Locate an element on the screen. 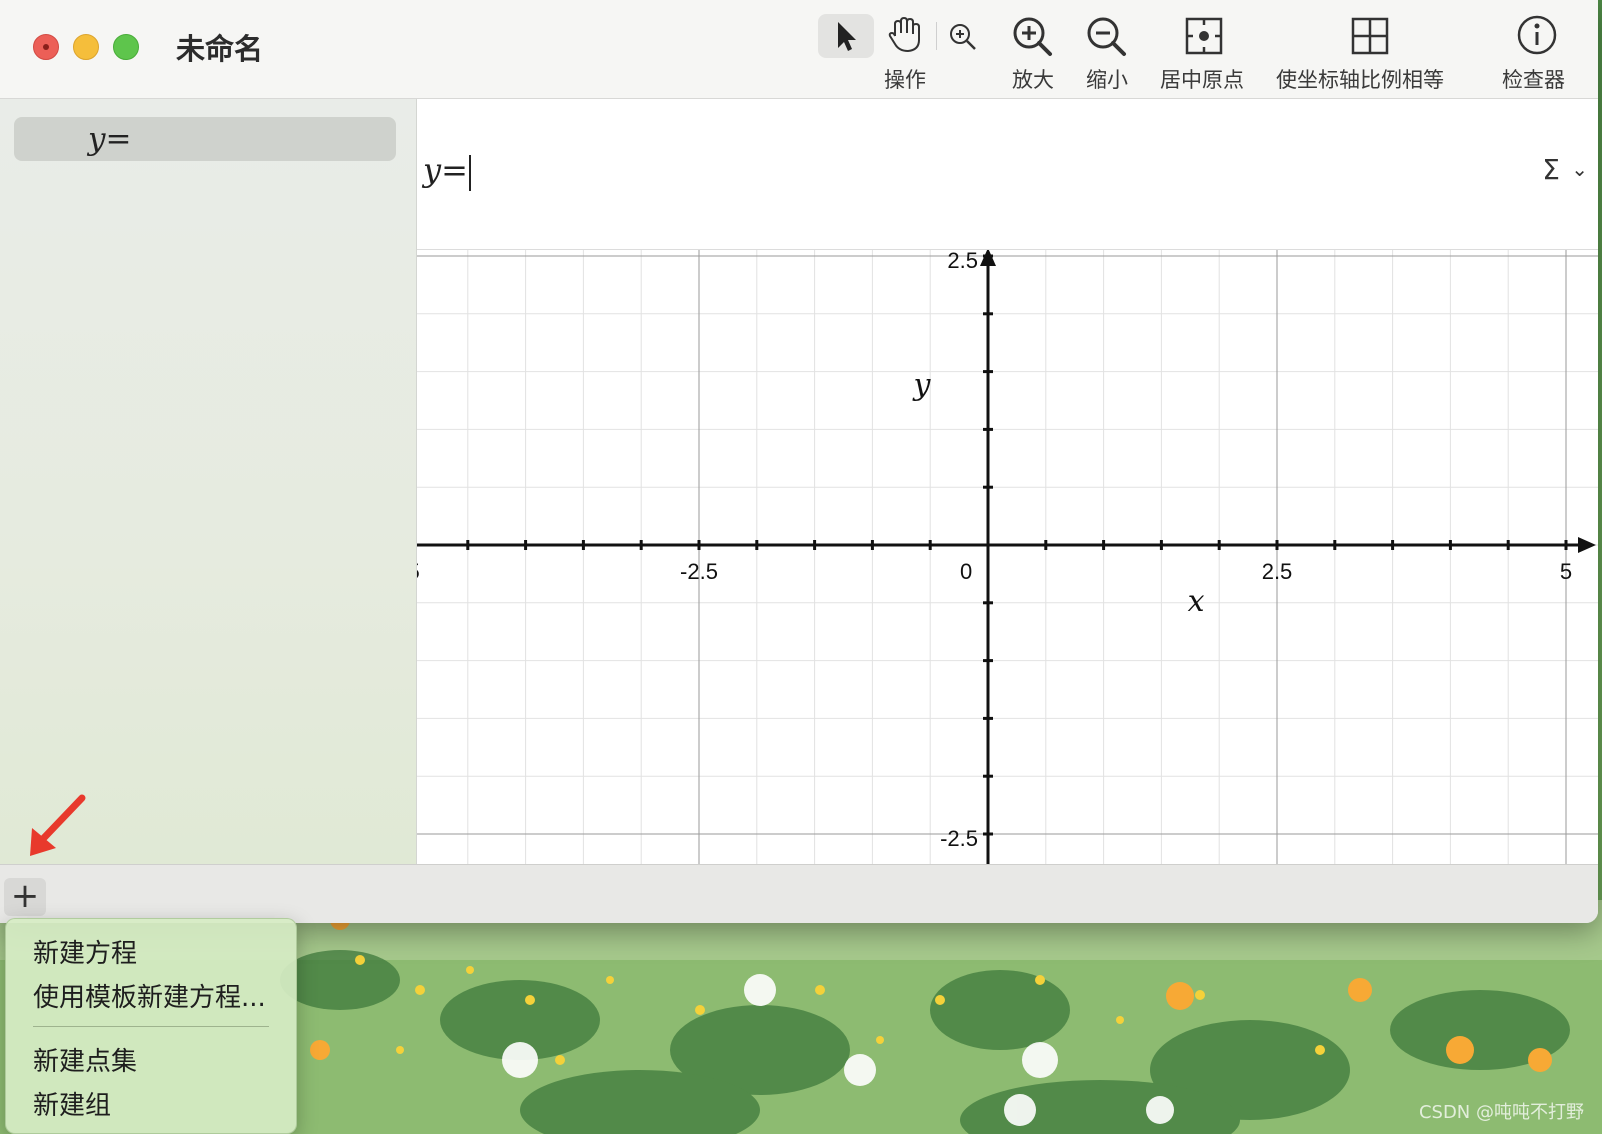 Image resolution: width=1602 pixels, height=1134 pixels. watermark-text: CSDN @吨吨不打野 is located at coordinates (1501, 1112).